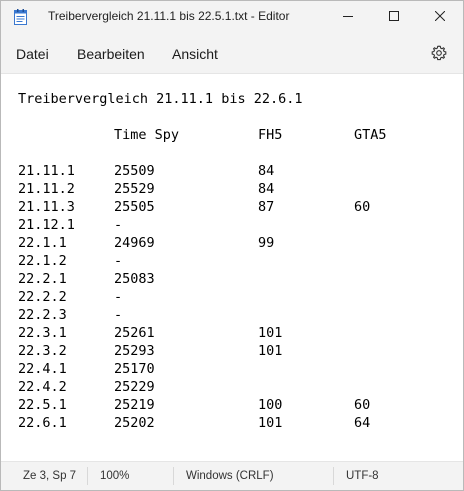 This screenshot has width=464, height=491. Describe the element at coordinates (42, 279) in the screenshot. I see `row-version: 22.2.1` at that location.